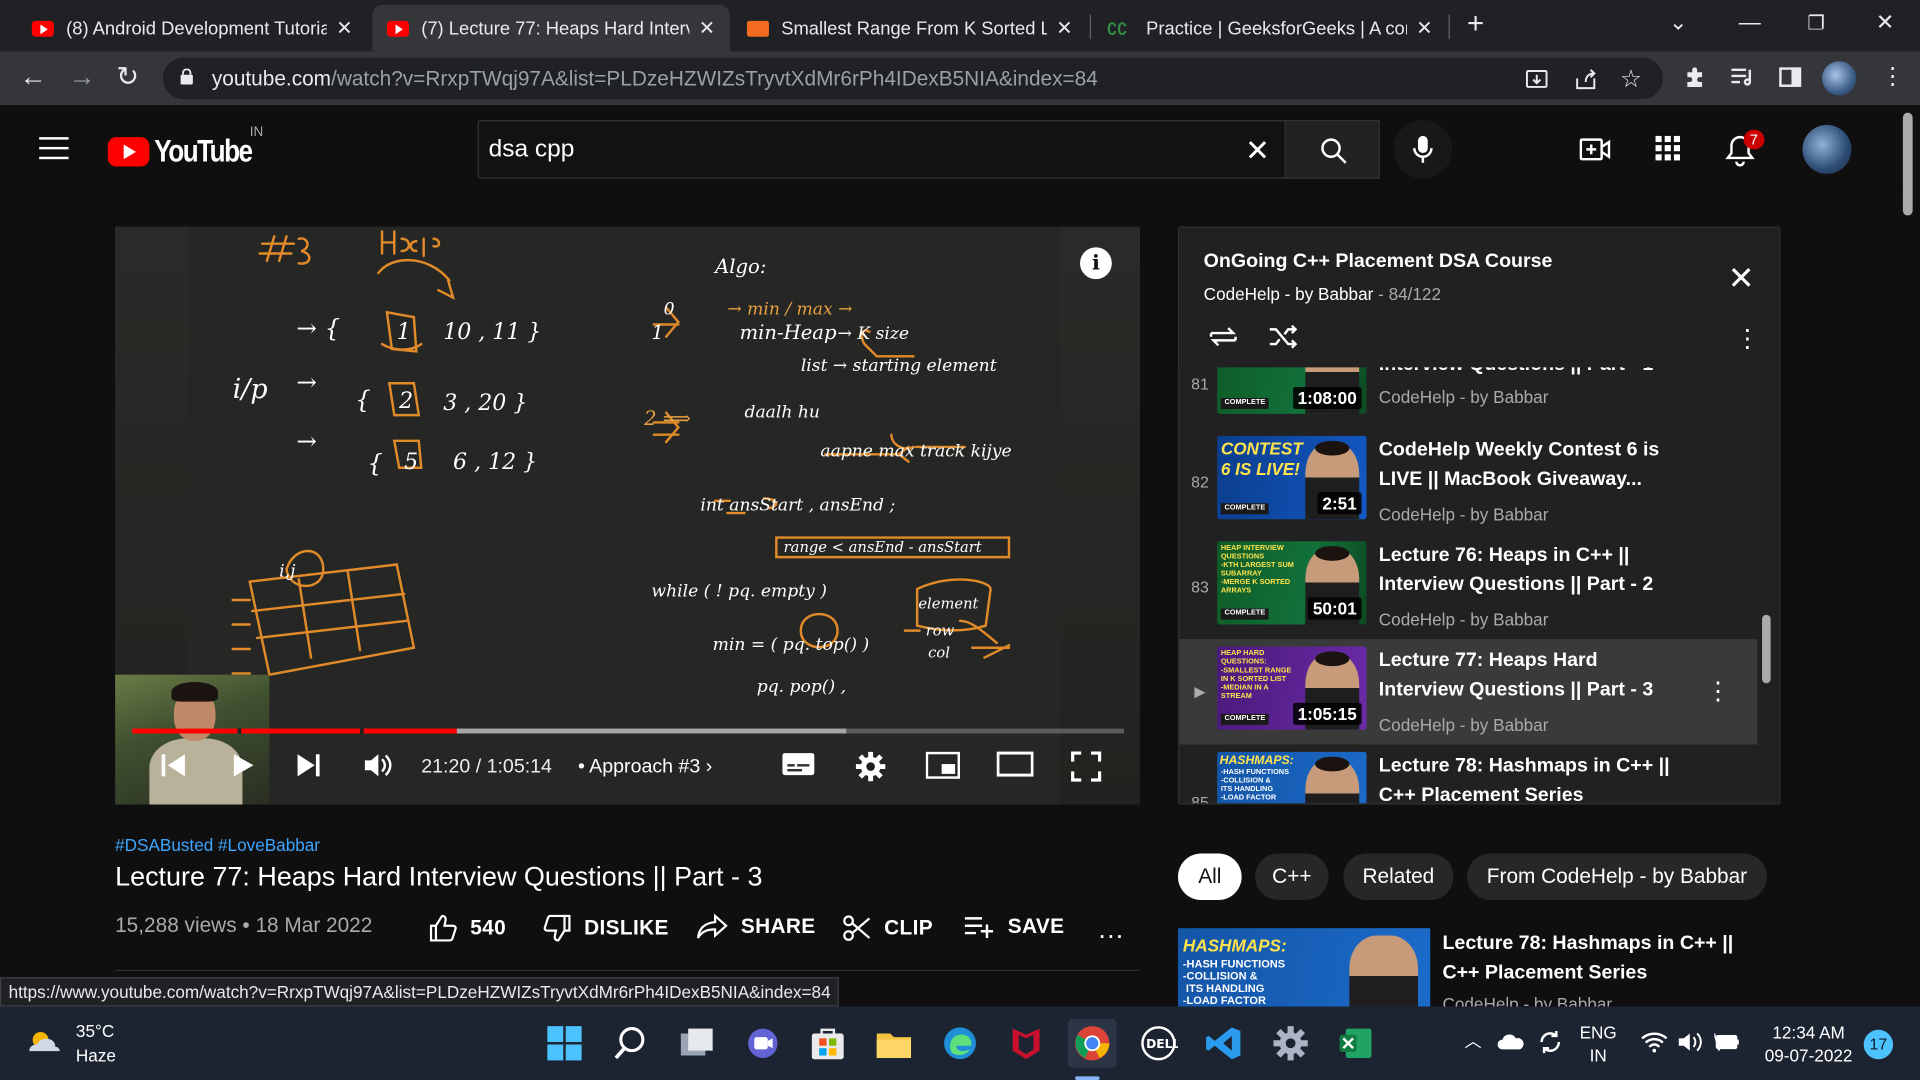  What do you see at coordinates (33, 77) in the screenshot?
I see `back-icon: ←` at bounding box center [33, 77].